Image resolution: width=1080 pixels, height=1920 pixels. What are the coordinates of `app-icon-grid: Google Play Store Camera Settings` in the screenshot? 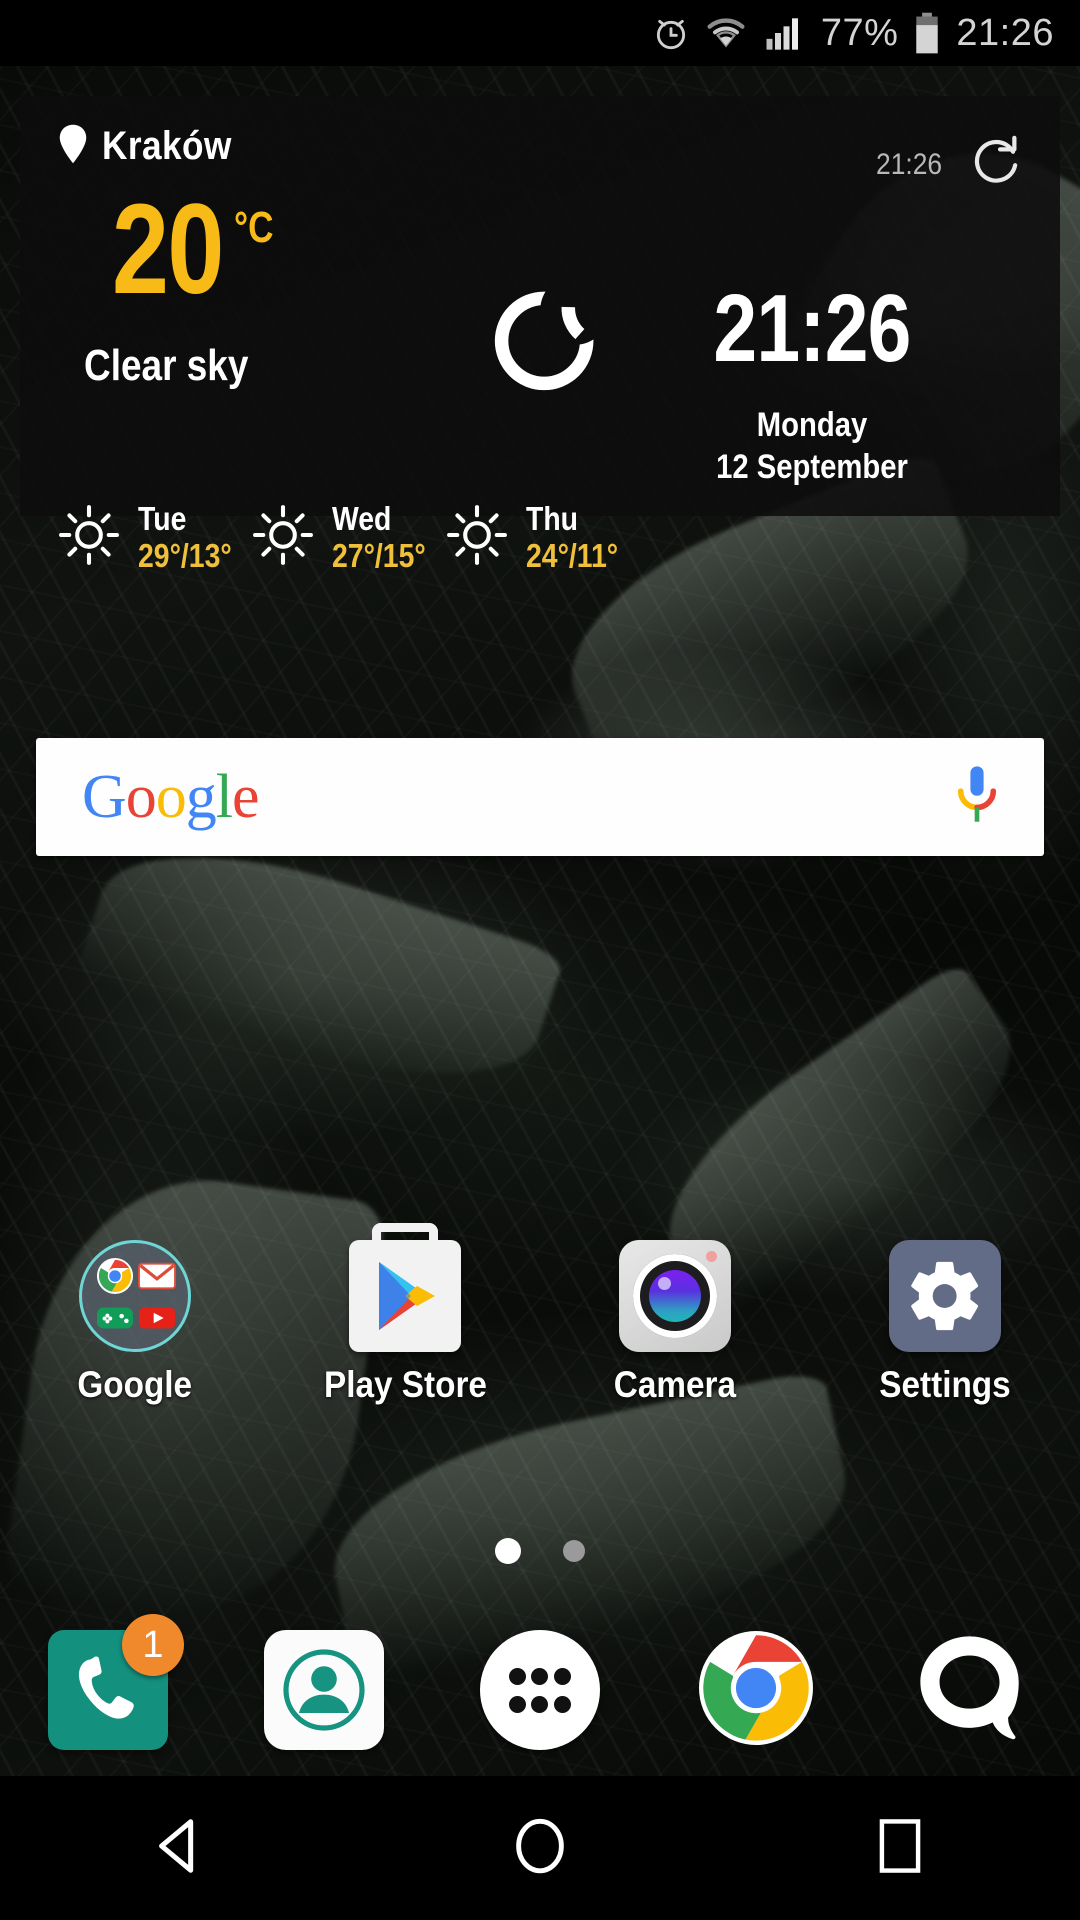 It's located at (540, 1340).